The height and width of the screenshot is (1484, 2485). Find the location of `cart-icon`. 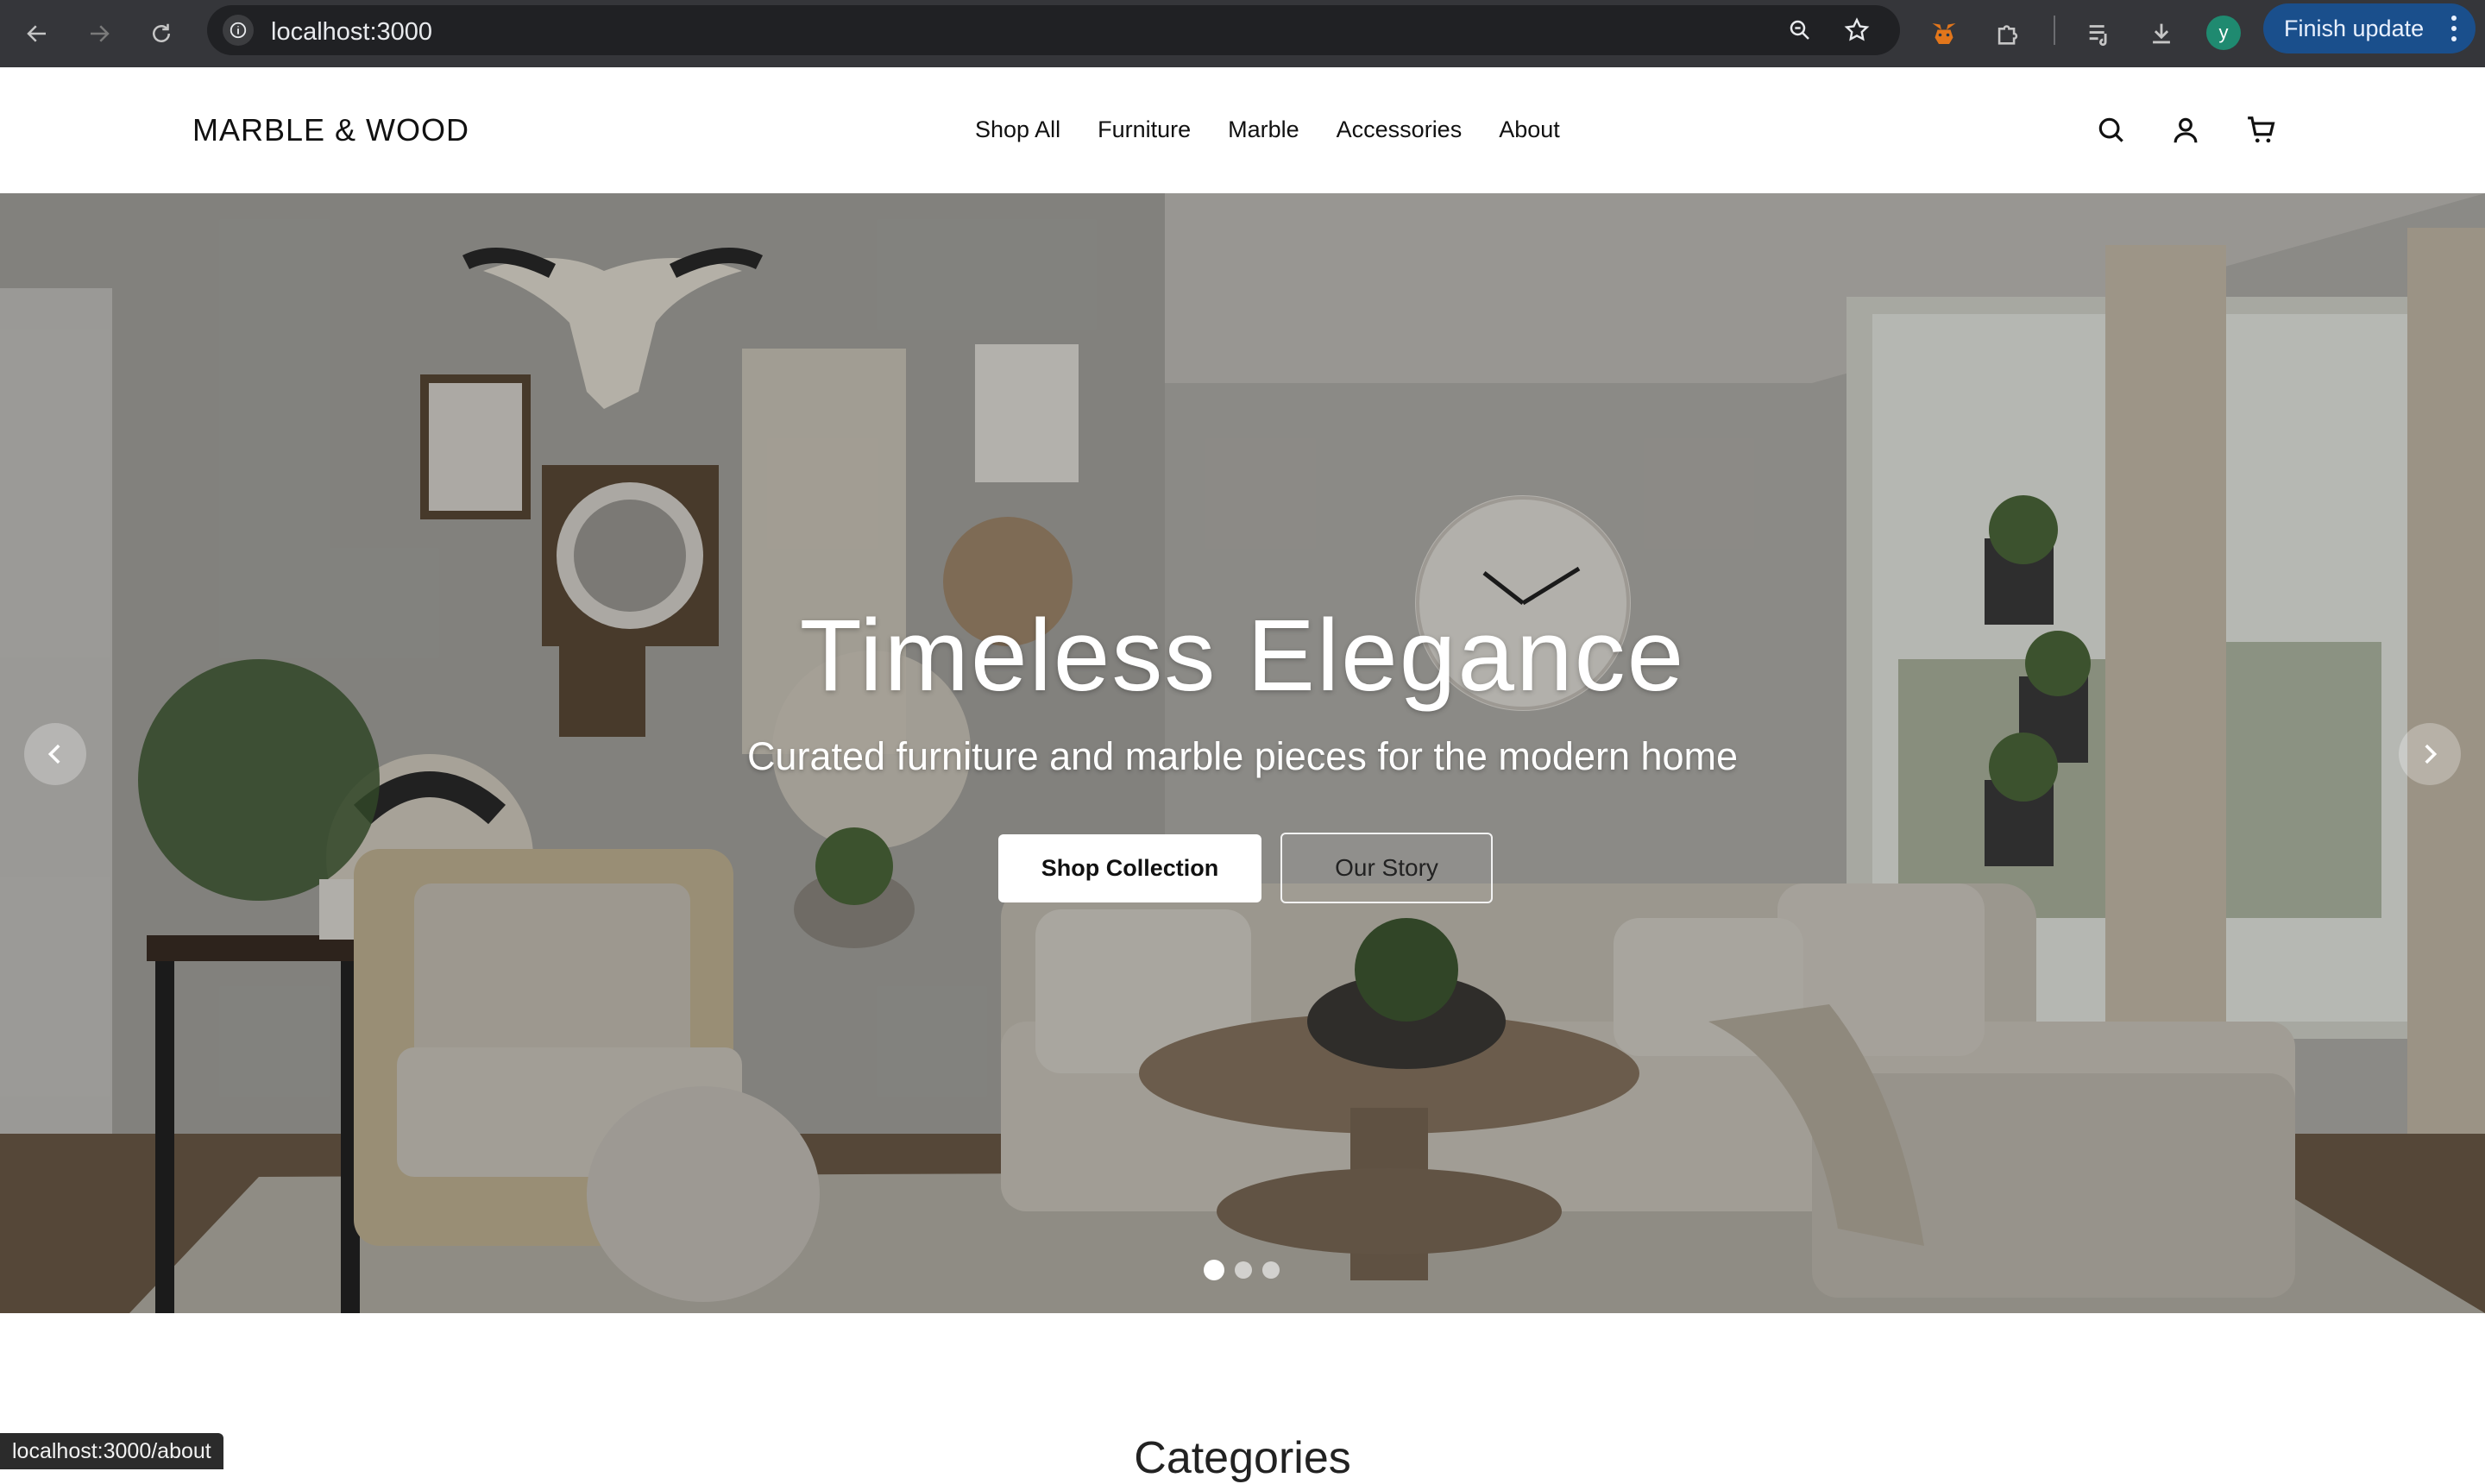

cart-icon is located at coordinates (2261, 130).